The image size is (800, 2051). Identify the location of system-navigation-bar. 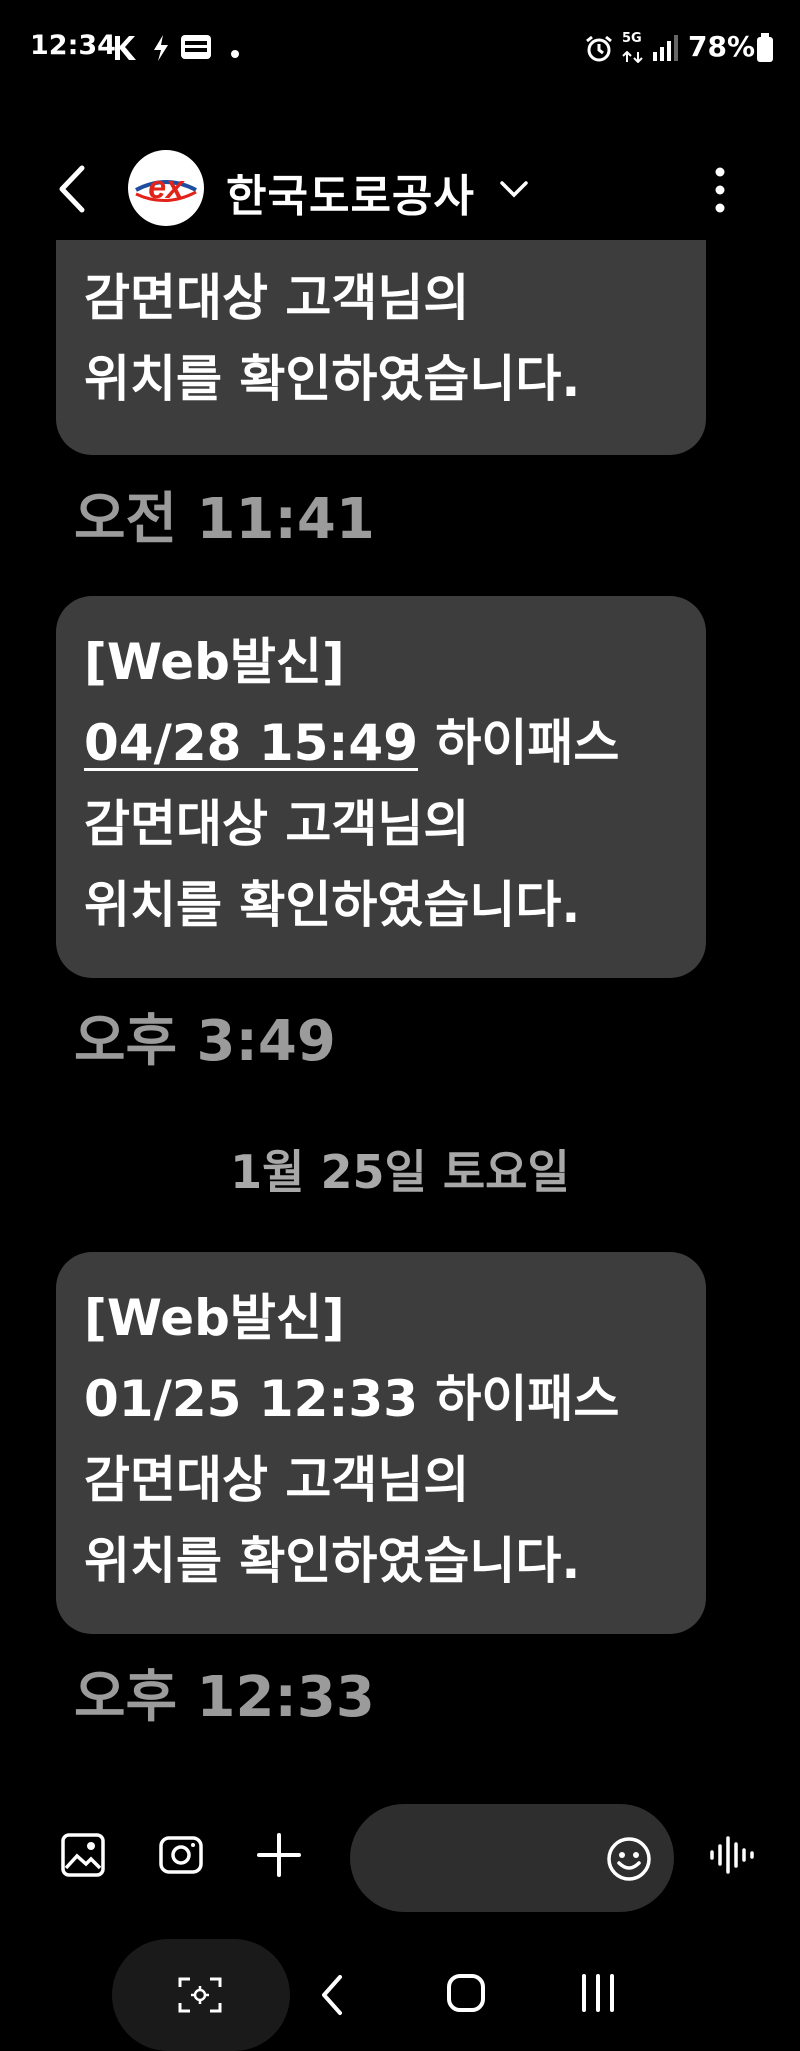
(400, 1993).